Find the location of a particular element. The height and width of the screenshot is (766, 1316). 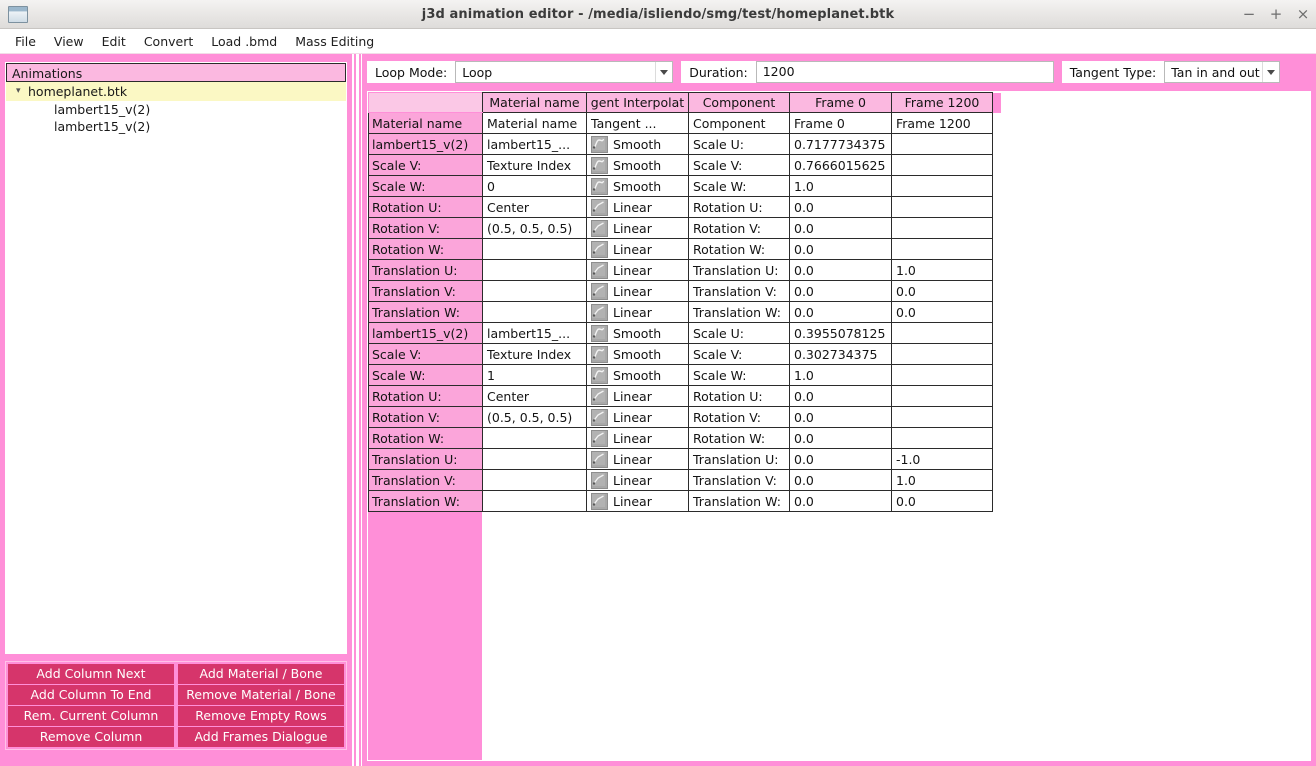

chevron-down-icon is located at coordinates (1270, 72).